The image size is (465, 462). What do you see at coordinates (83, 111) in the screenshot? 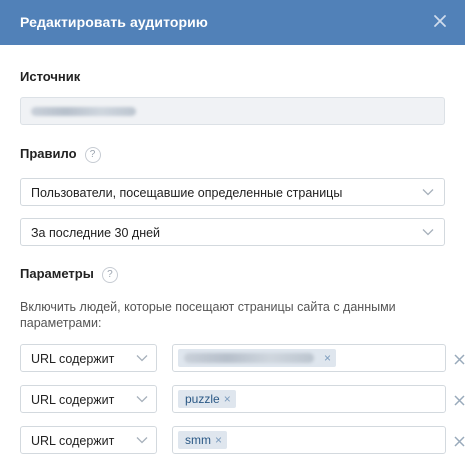
I see `source-value-obscured` at bounding box center [83, 111].